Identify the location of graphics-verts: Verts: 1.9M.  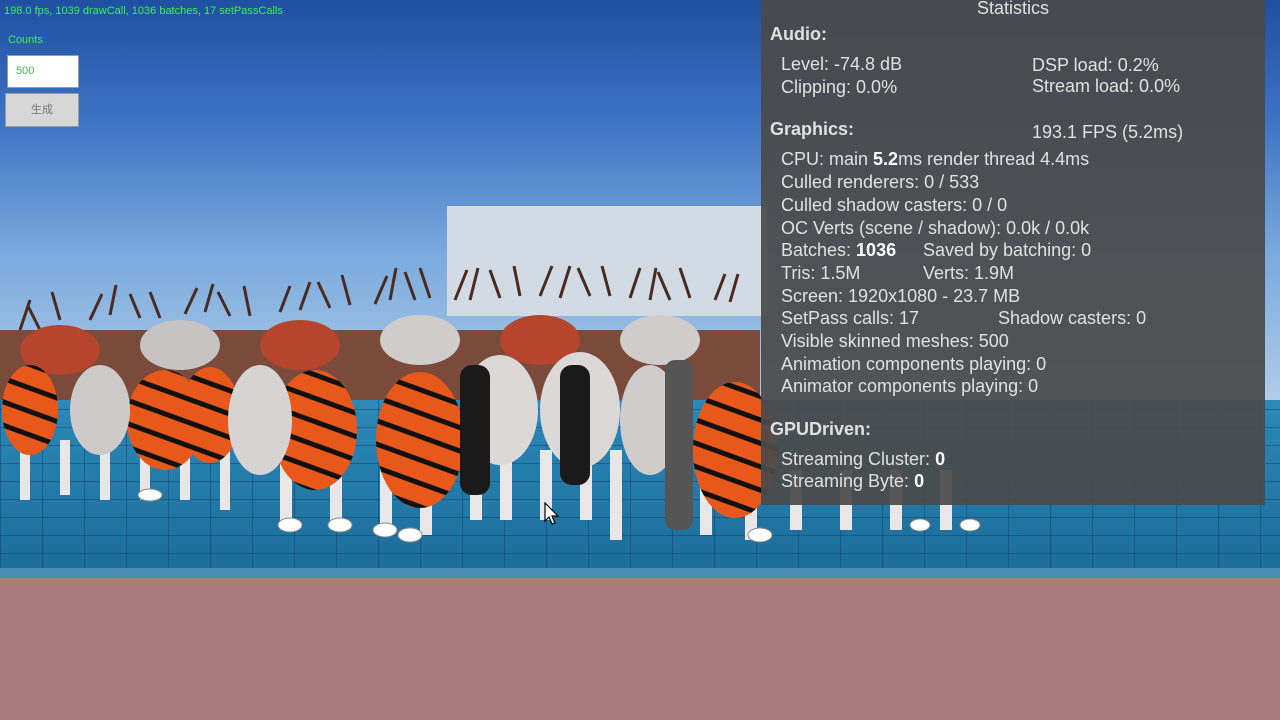
(969, 273).